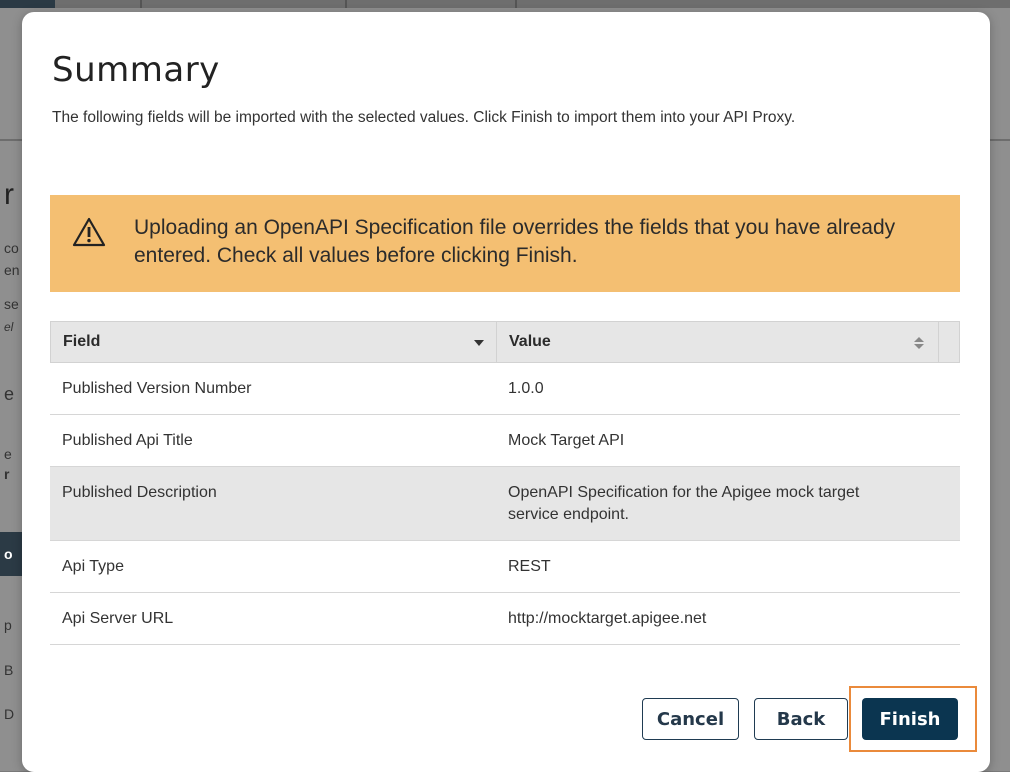 This screenshot has height=772, width=1010. Describe the element at coordinates (529, 566) in the screenshot. I see `value-cell: REST` at that location.